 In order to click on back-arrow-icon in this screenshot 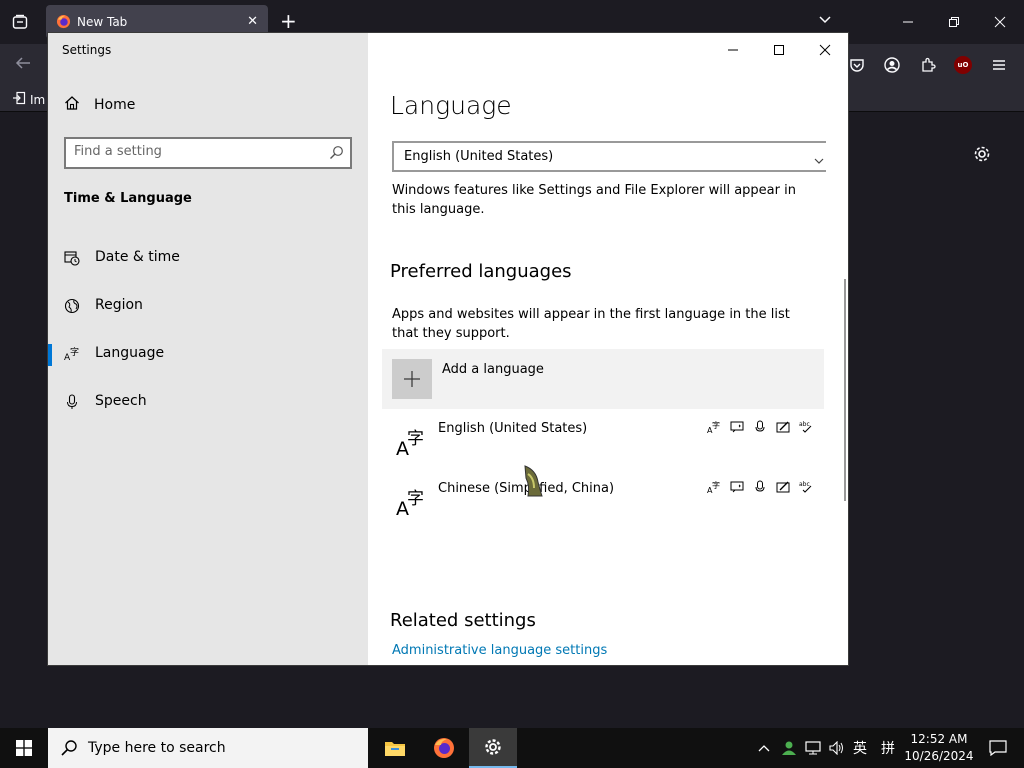, I will do `click(23, 65)`.